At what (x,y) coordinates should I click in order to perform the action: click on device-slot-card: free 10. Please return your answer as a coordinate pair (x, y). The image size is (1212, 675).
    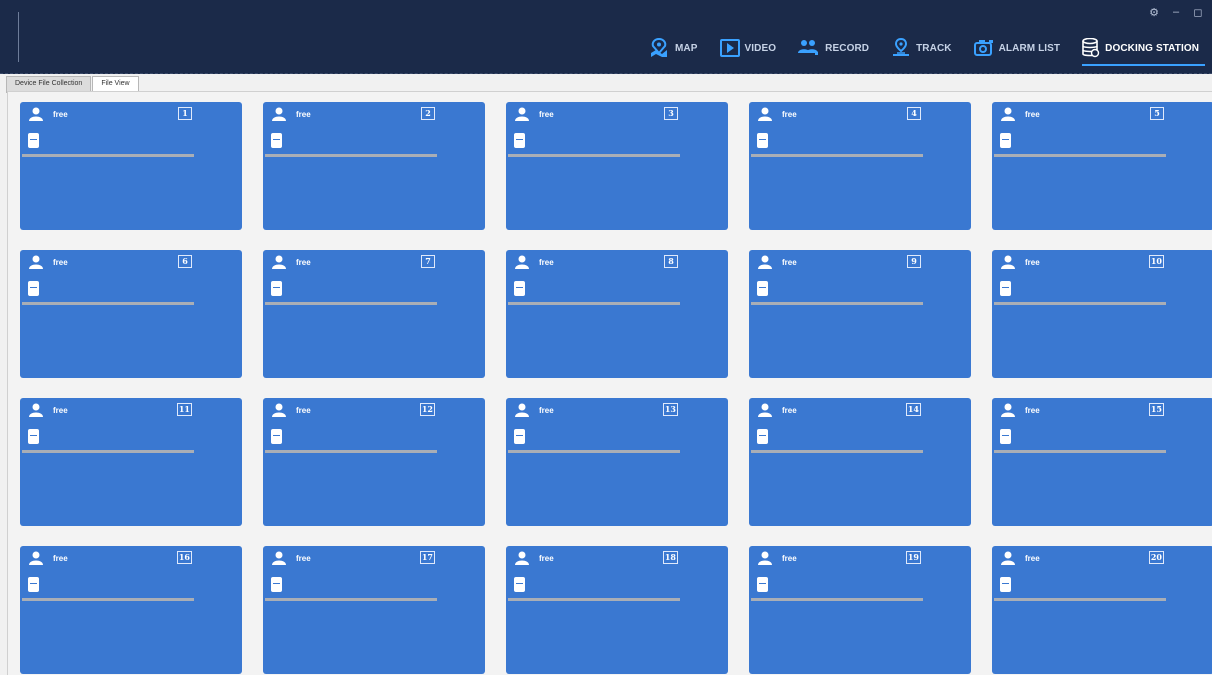
    Looking at the image, I should click on (1102, 314).